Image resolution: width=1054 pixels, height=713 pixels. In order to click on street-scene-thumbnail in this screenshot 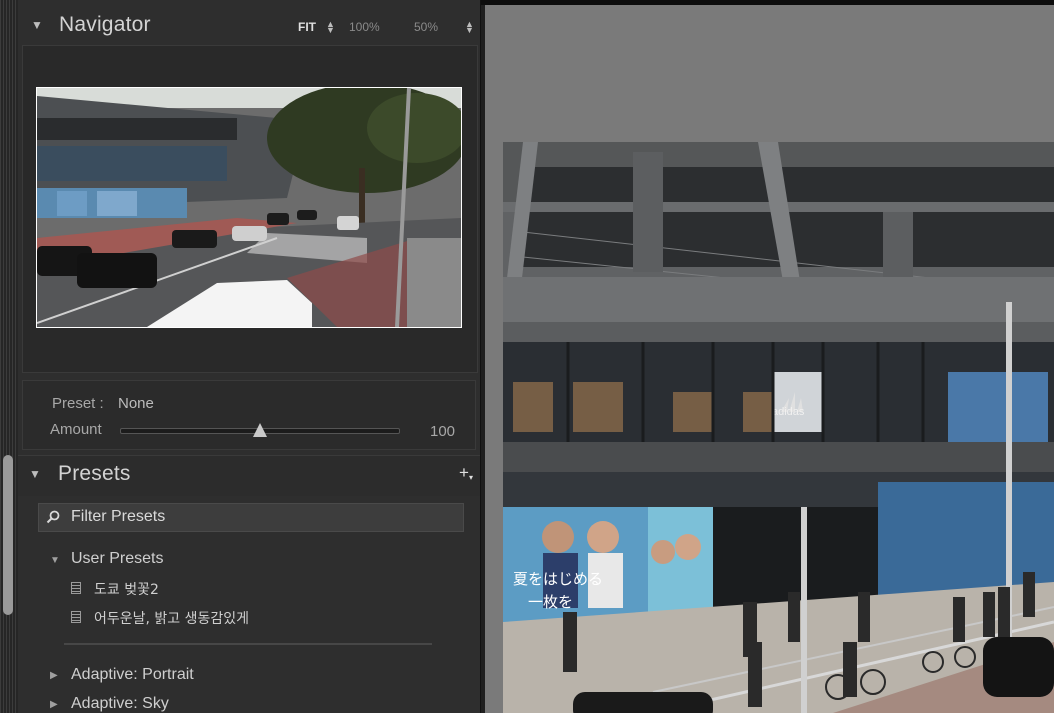, I will do `click(249, 207)`.